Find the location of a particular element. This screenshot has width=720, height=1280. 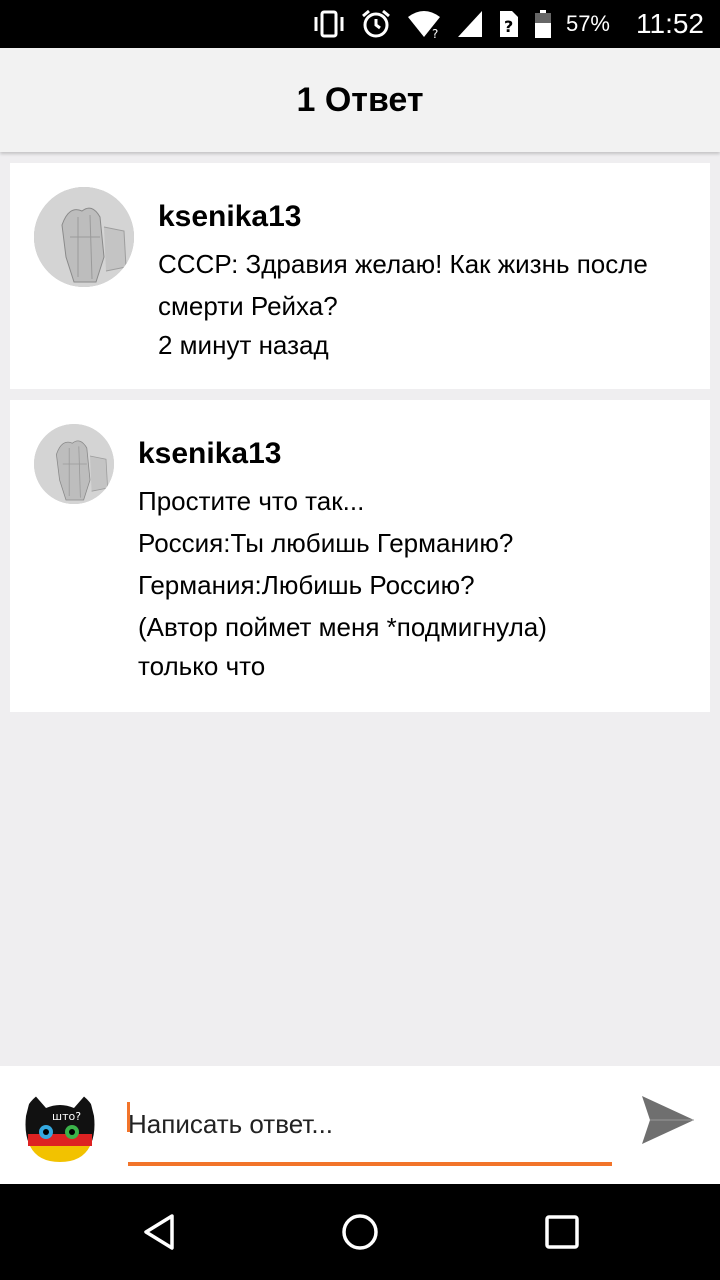

status-bar: ? ? 57% 11:52 is located at coordinates (360, 24).